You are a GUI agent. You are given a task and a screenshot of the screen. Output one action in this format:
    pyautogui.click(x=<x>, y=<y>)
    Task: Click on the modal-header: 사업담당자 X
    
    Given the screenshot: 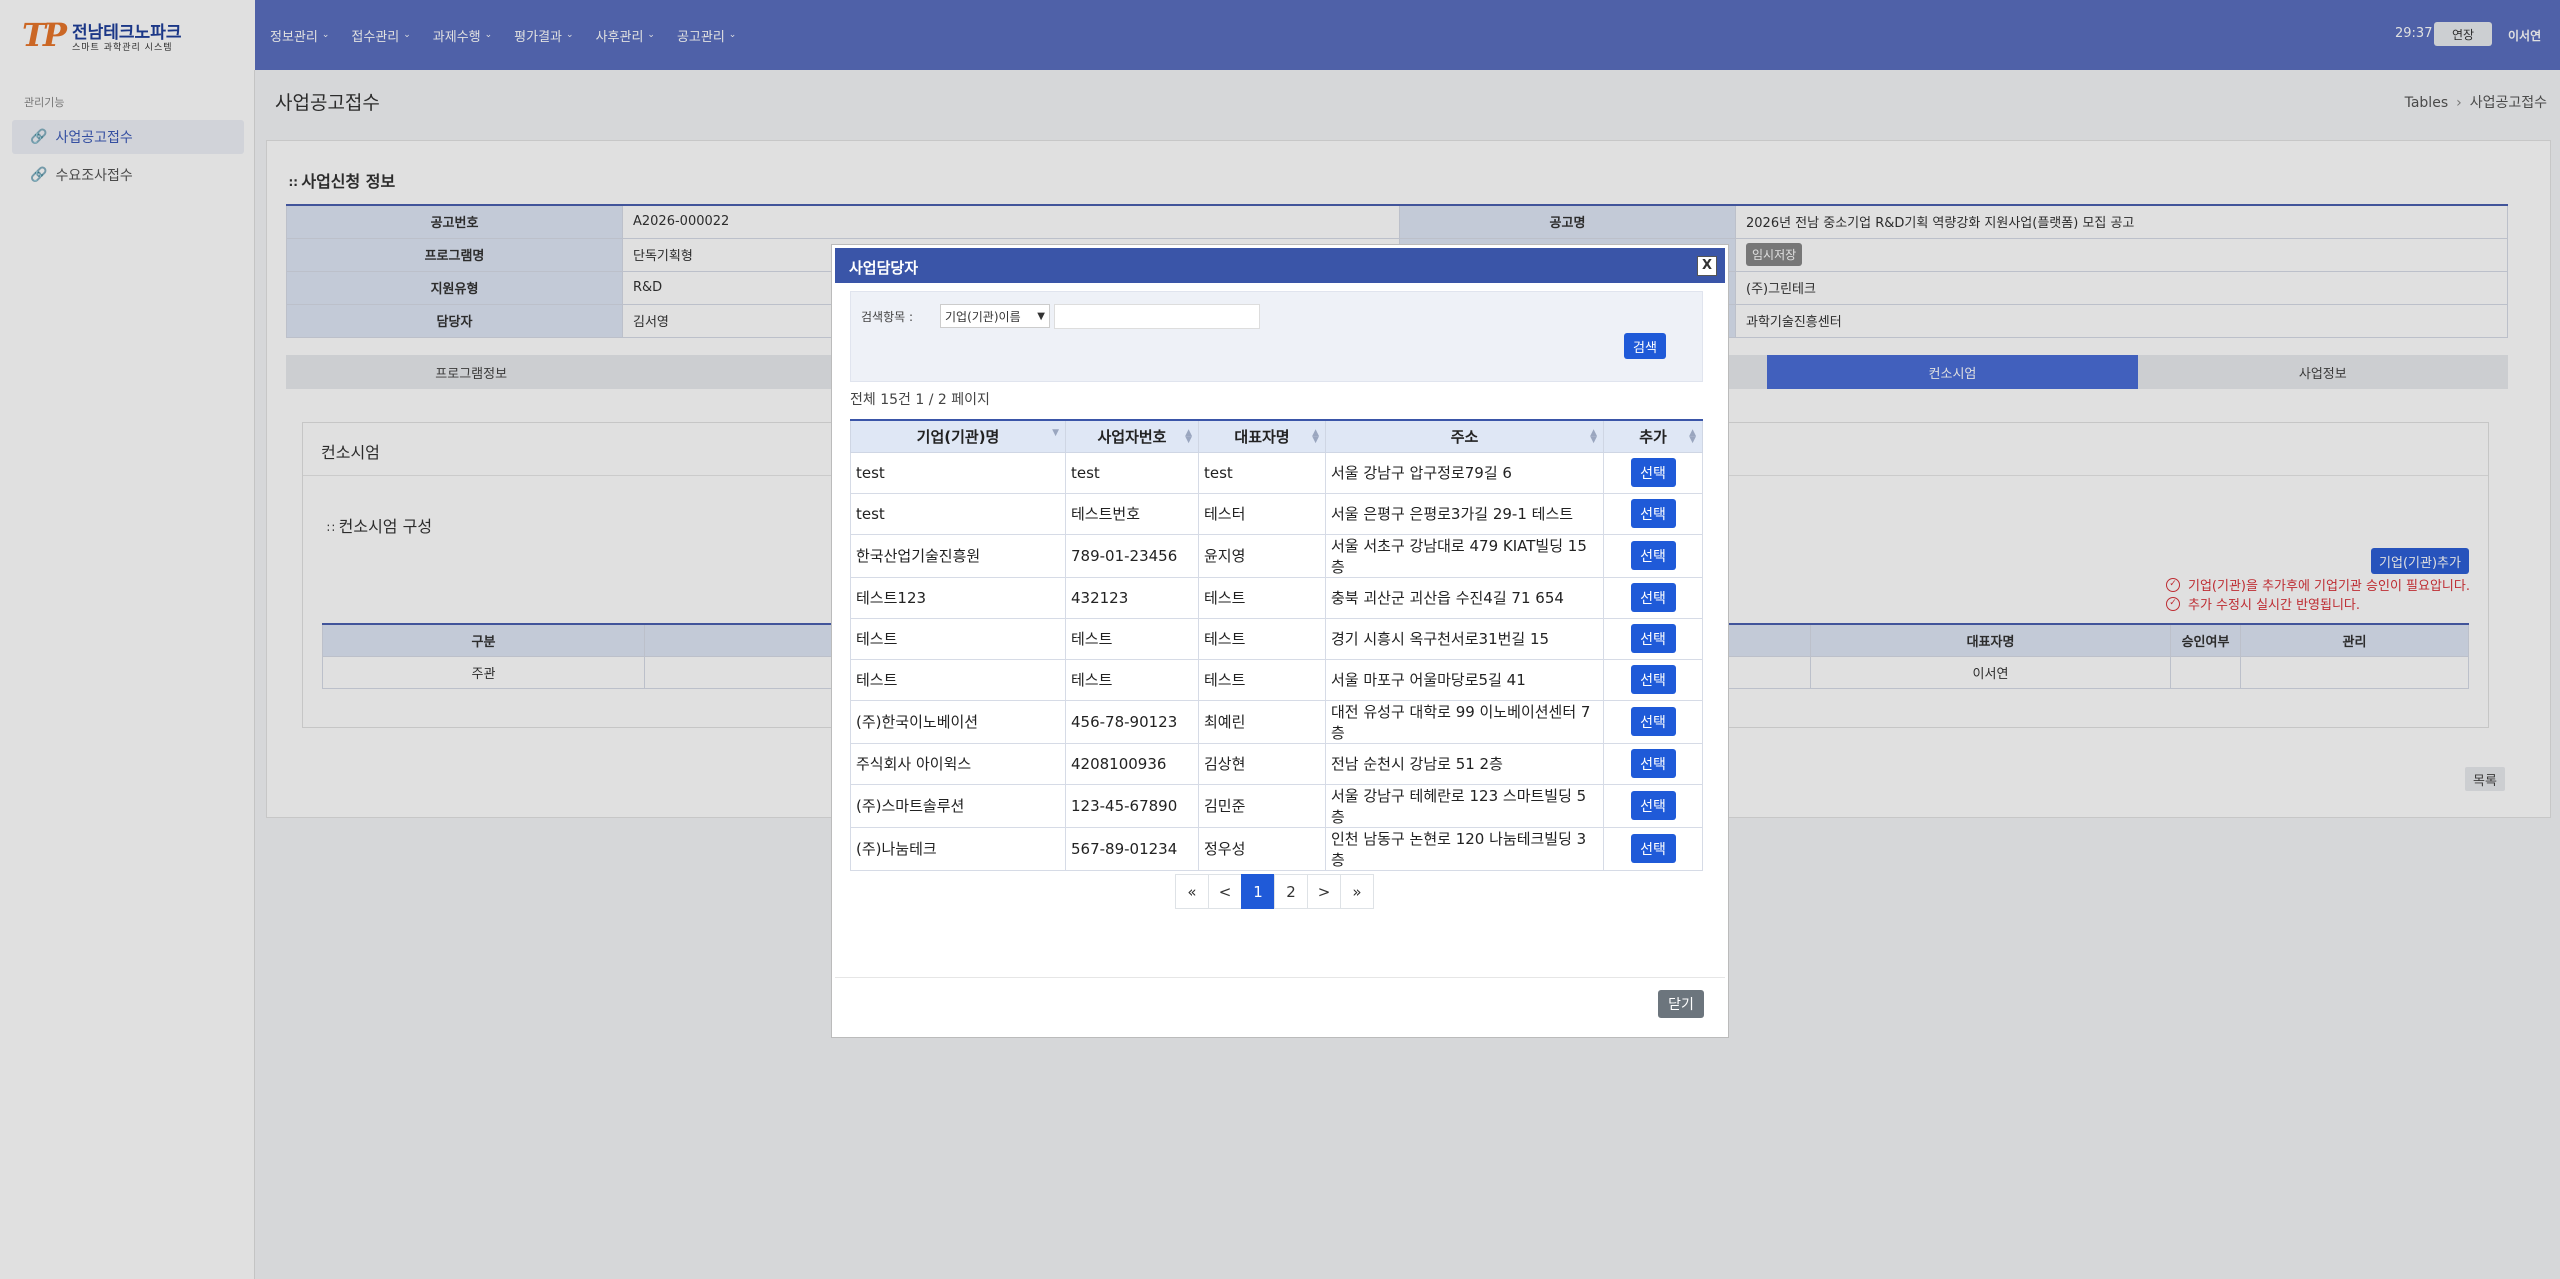 What is the action you would take?
    pyautogui.click(x=1280, y=265)
    